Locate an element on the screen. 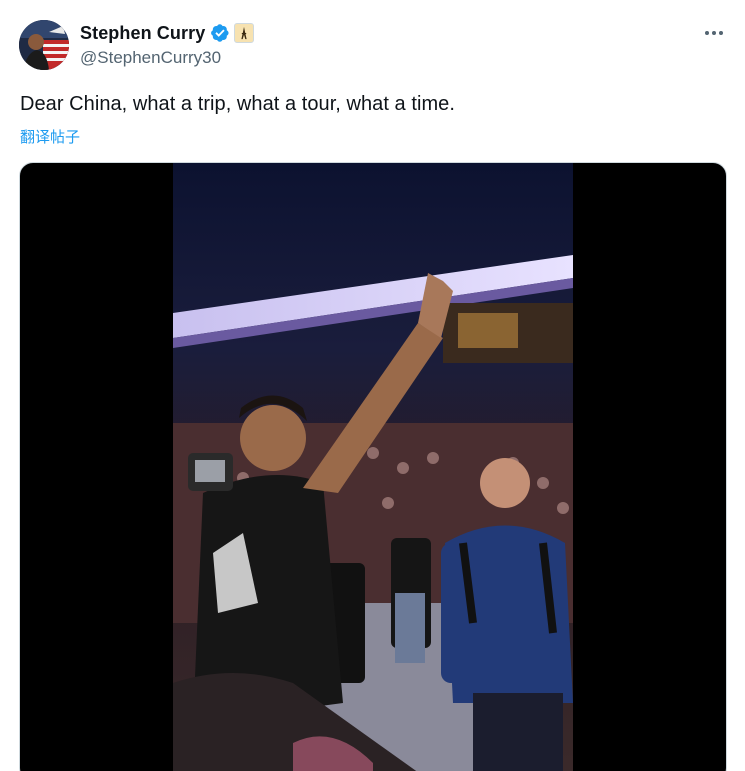 Image resolution: width=745 pixels, height=771 pixels. tower-icon is located at coordinates (244, 33).